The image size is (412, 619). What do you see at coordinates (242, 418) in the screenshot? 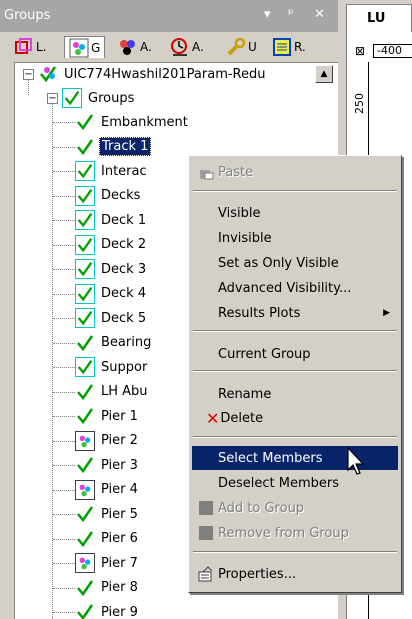
I see `menu-label: Delete` at bounding box center [242, 418].